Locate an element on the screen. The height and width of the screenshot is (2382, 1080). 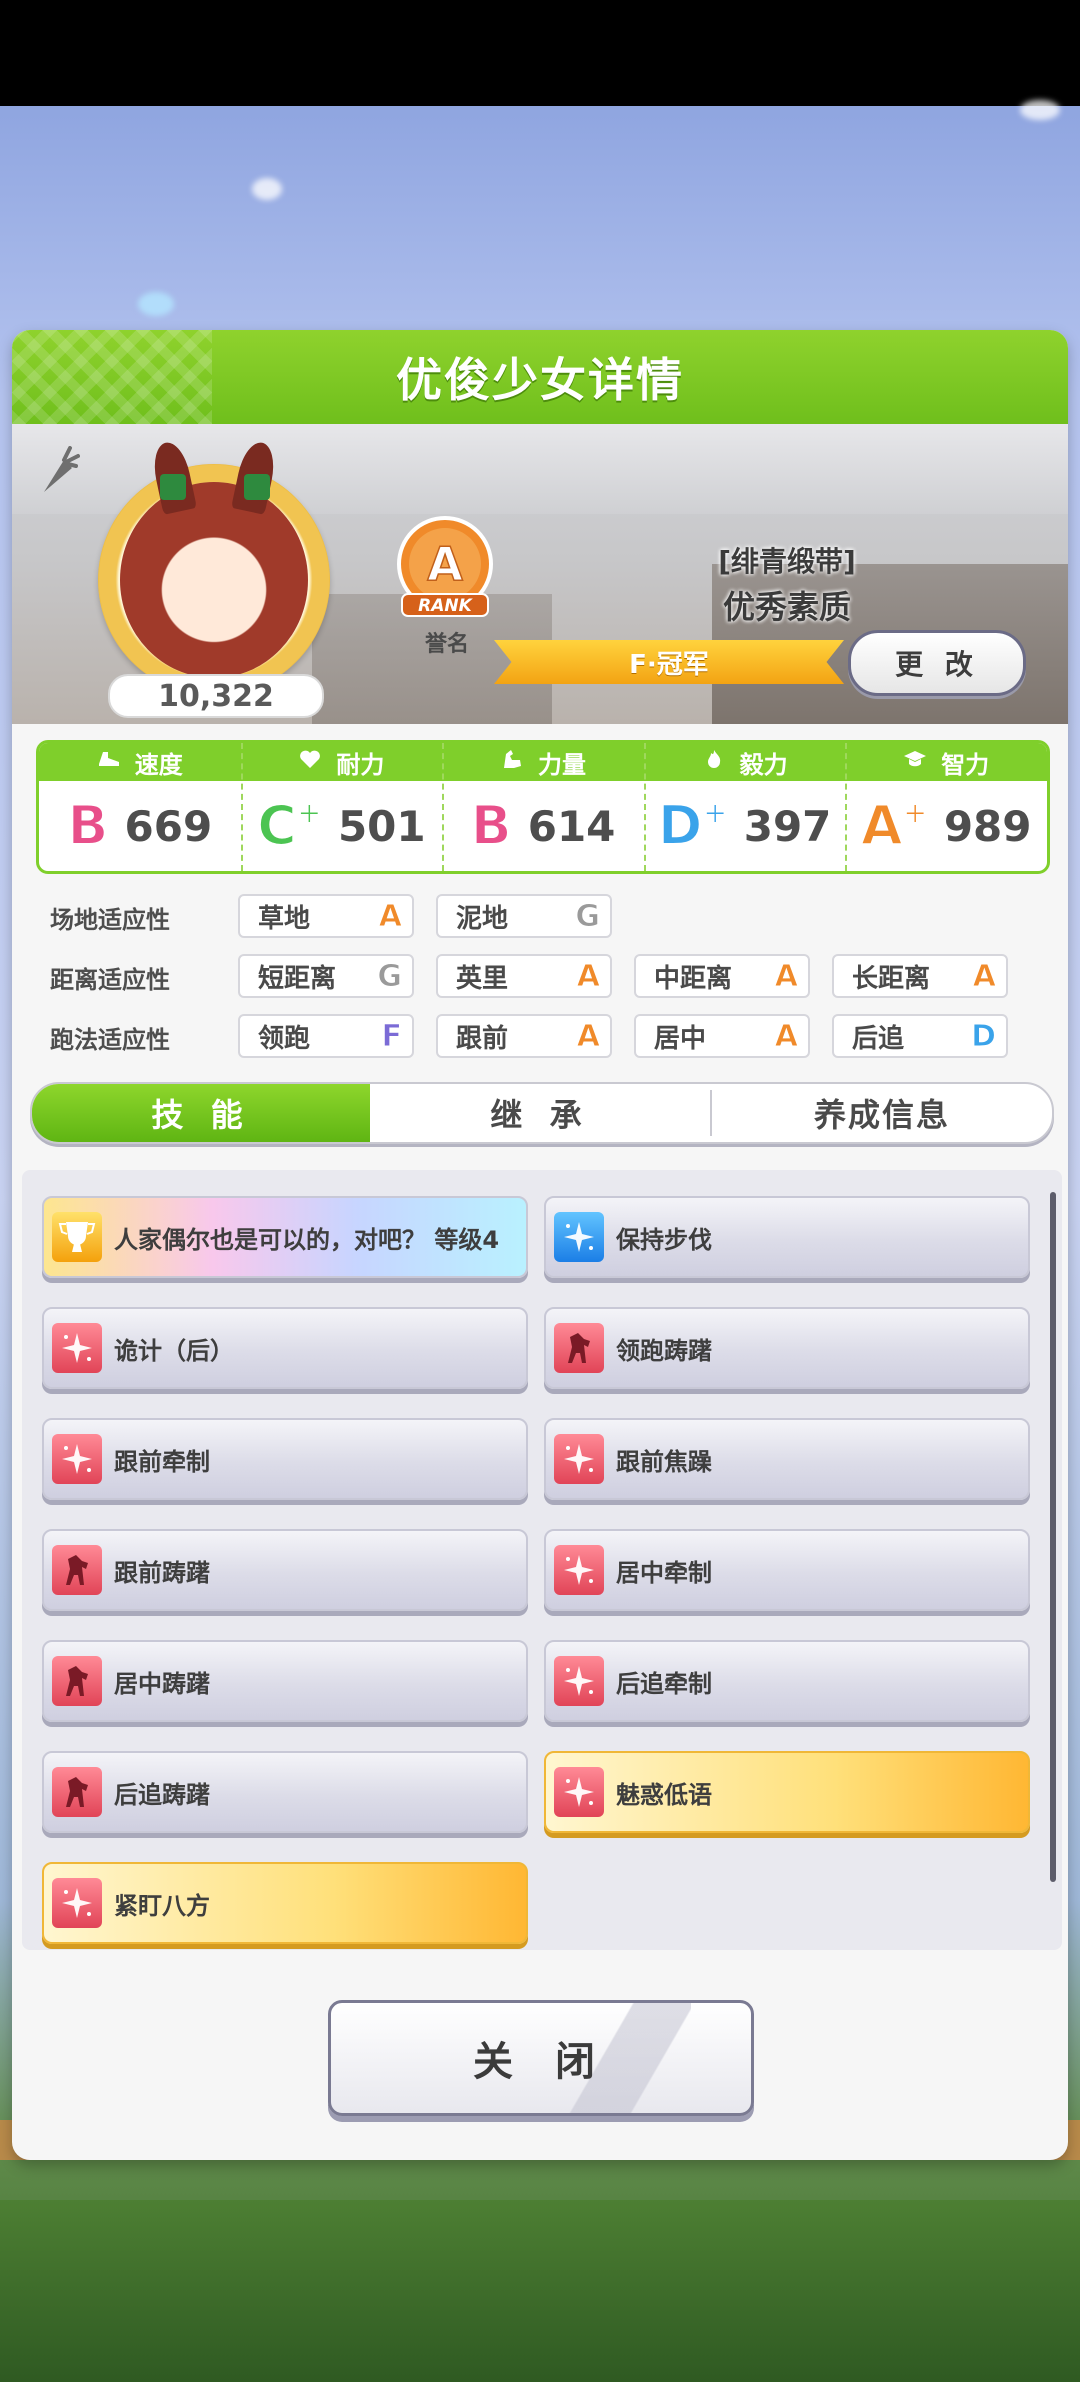
skill-card: 后追牵制 is located at coordinates (787, 1681).